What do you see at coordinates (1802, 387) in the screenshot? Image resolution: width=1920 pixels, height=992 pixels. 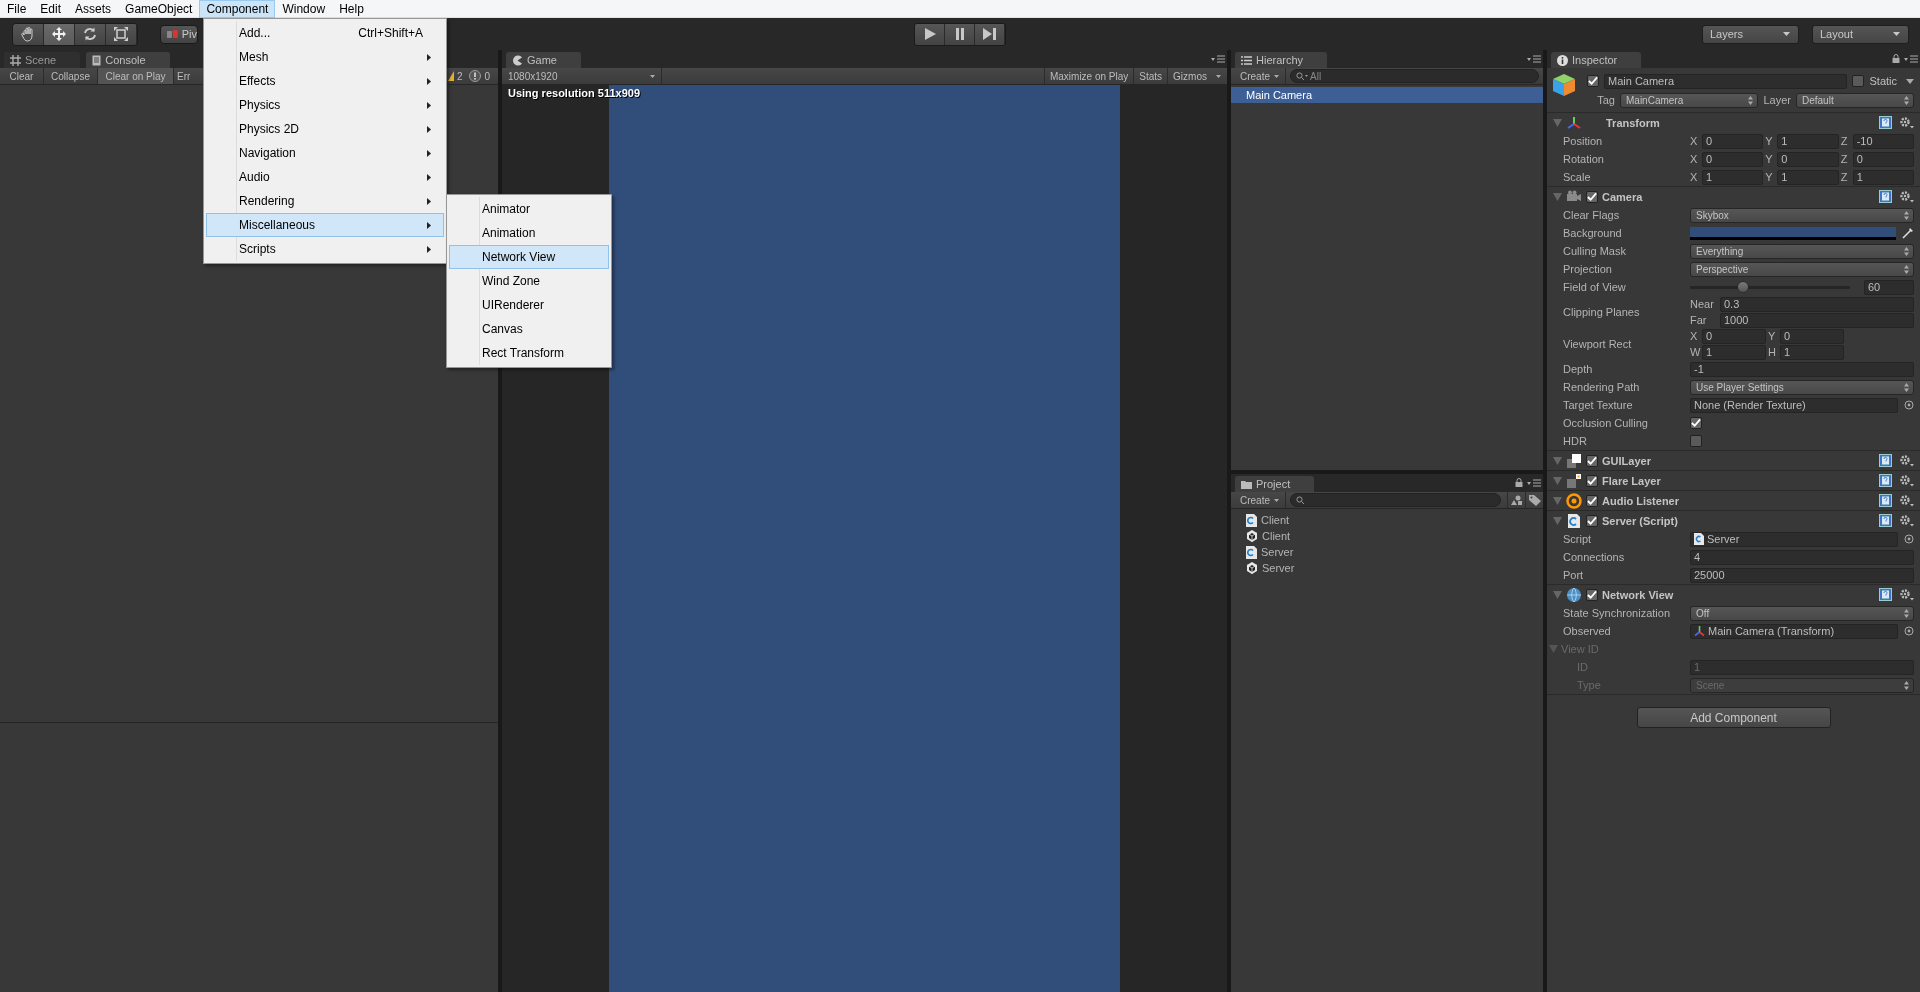 I see `dropdown: Use Player Settings` at bounding box center [1802, 387].